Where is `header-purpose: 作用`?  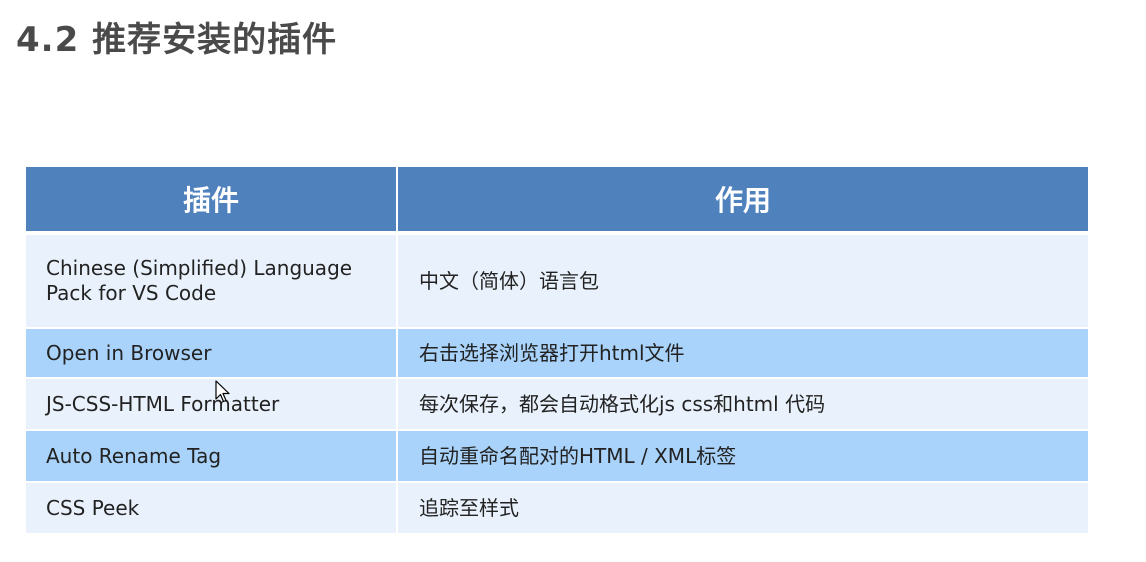 header-purpose: 作用 is located at coordinates (742, 201).